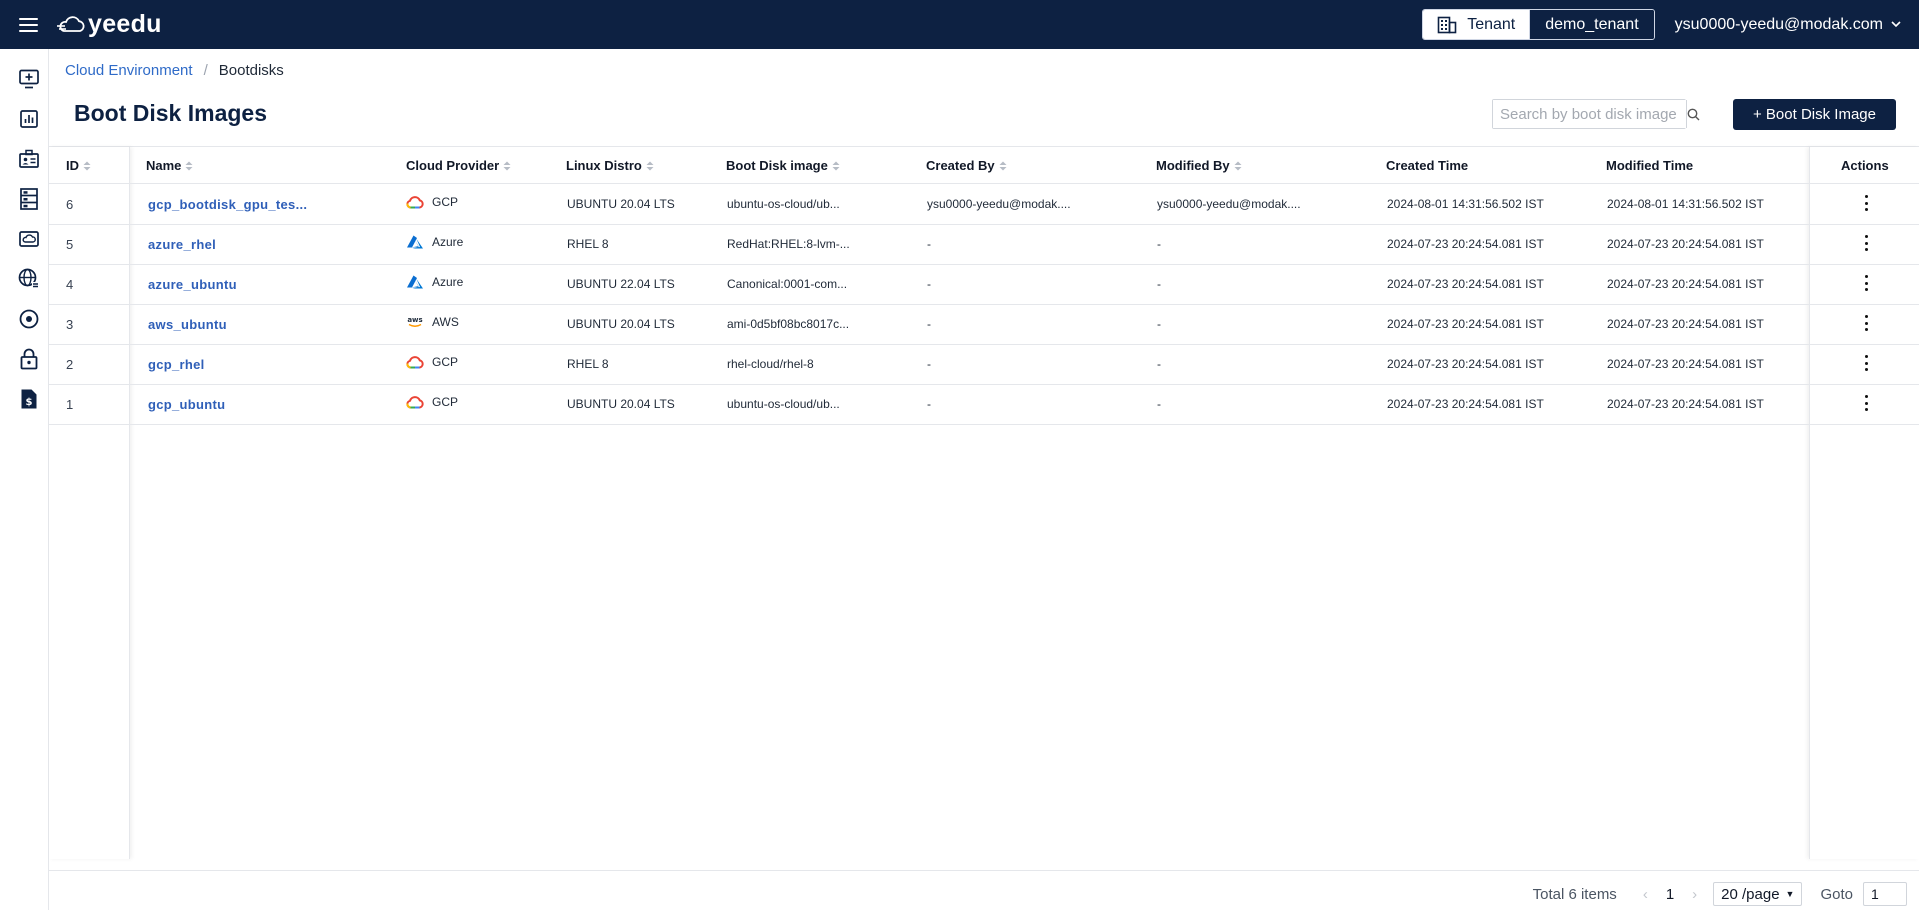 This screenshot has width=1919, height=910. I want to click on boot-disk-name-link: aws_ubuntu, so click(187, 324).